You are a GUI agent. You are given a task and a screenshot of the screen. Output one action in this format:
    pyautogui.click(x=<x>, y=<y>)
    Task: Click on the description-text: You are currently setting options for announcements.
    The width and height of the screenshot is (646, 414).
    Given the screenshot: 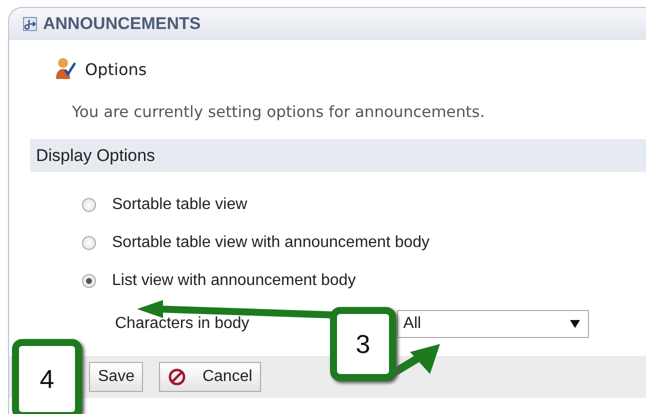 What is the action you would take?
    pyautogui.click(x=278, y=111)
    